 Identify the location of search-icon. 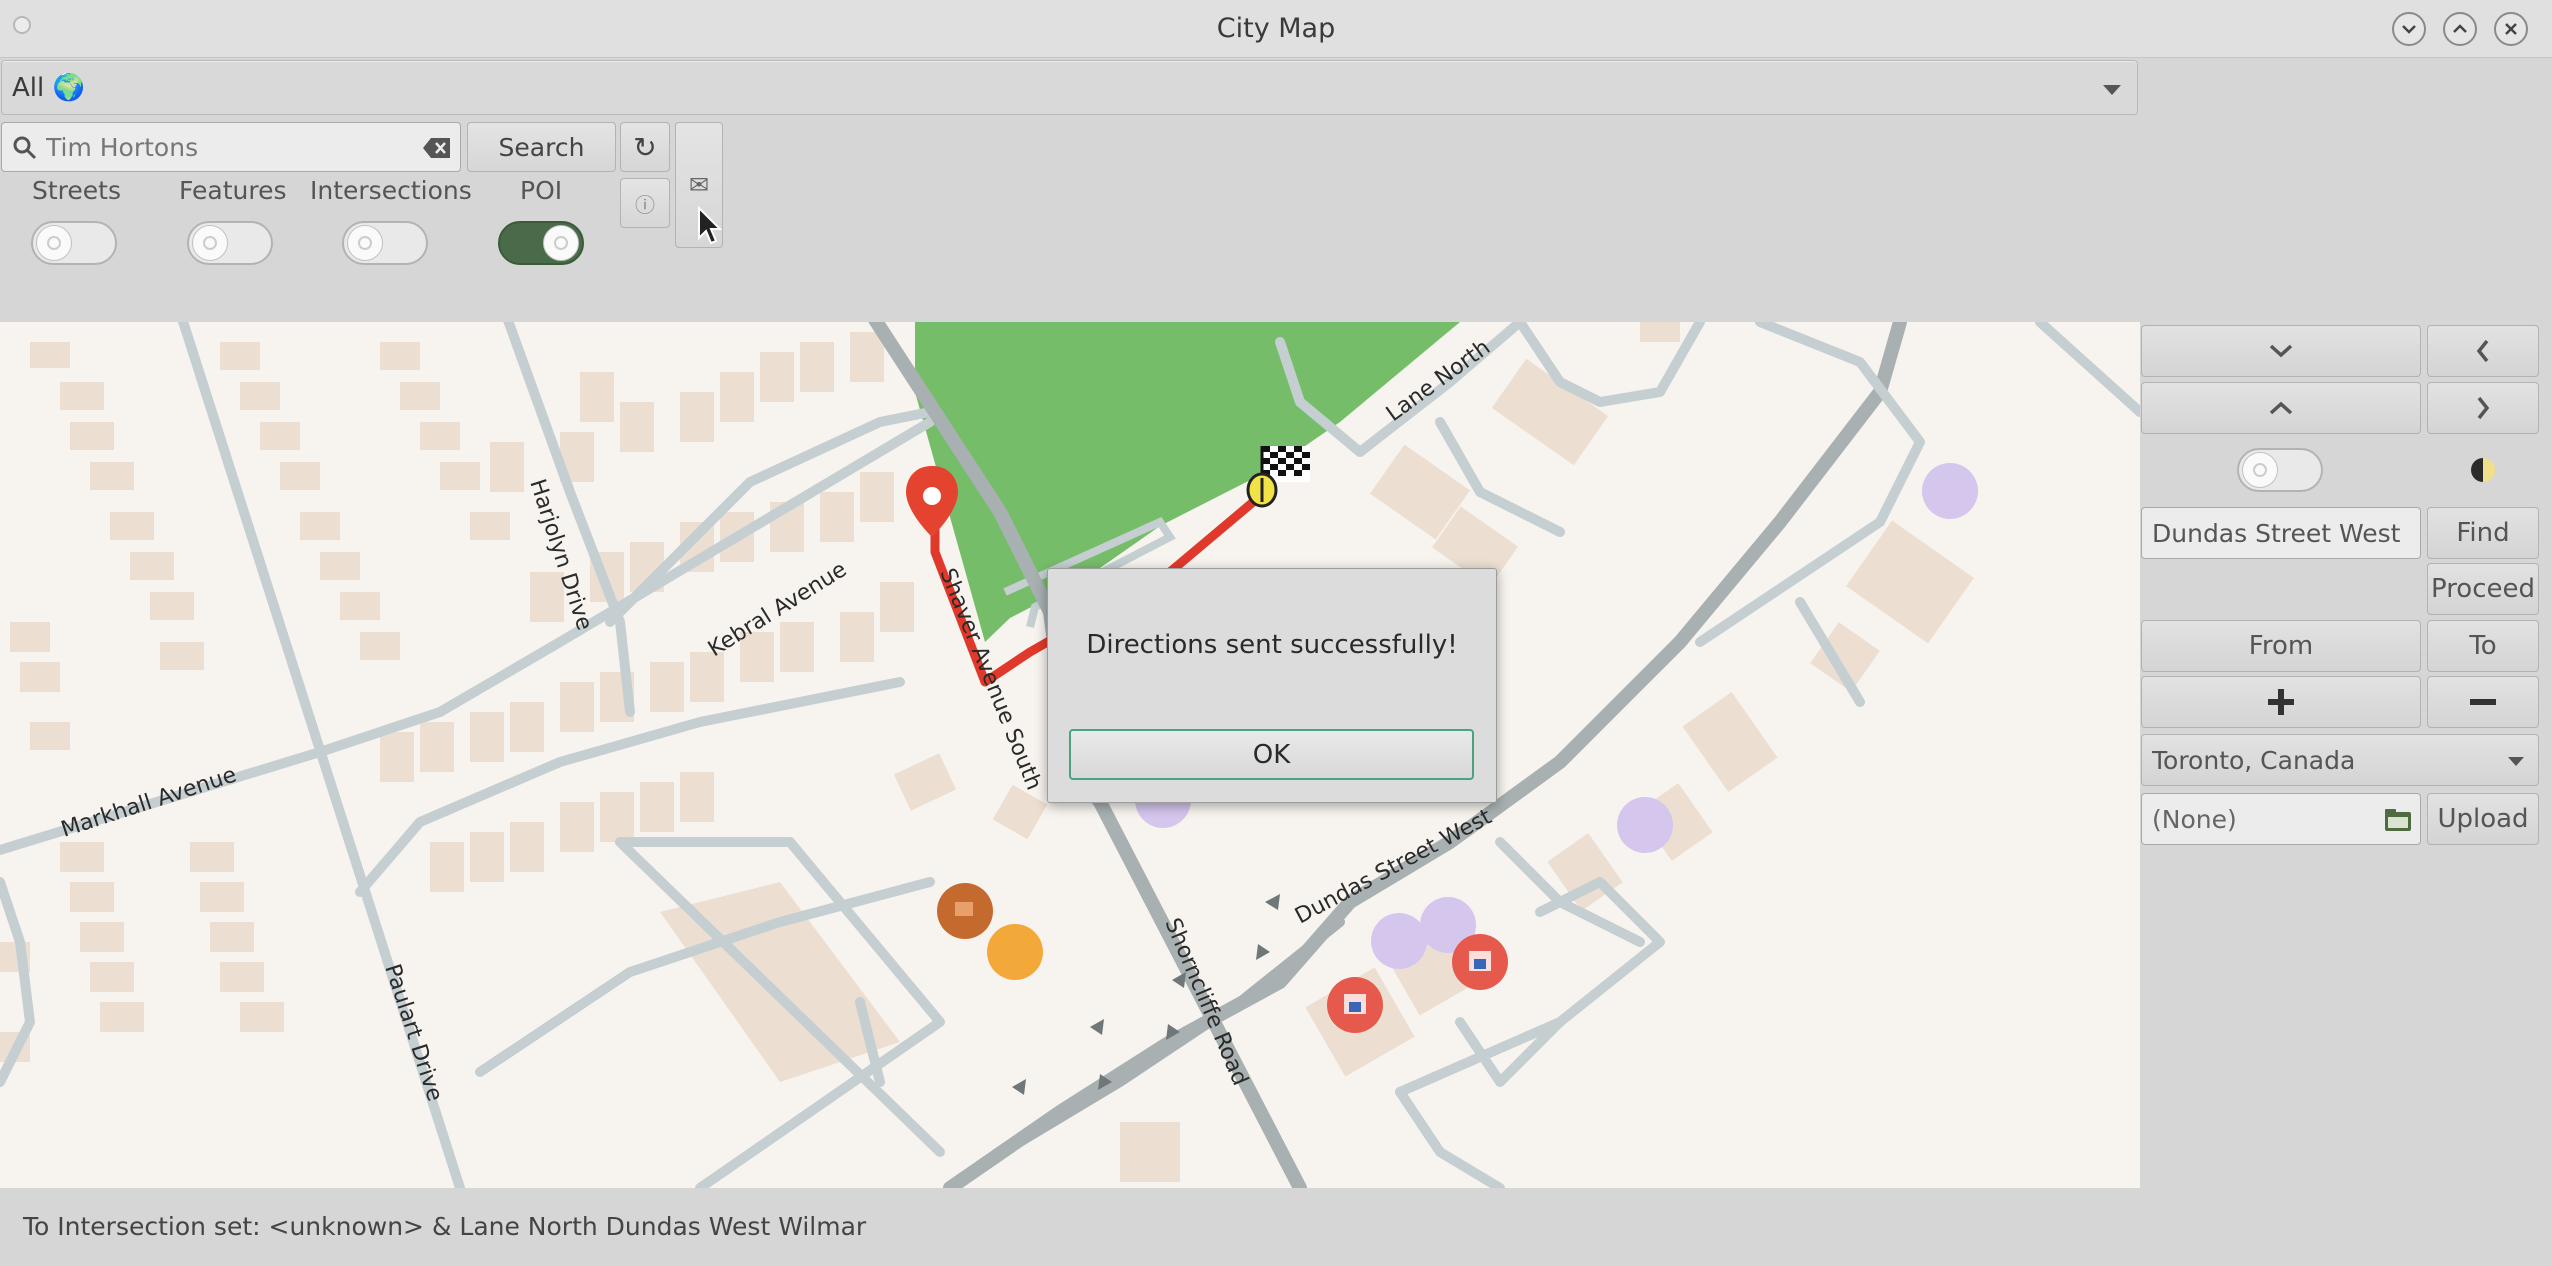
(25, 148).